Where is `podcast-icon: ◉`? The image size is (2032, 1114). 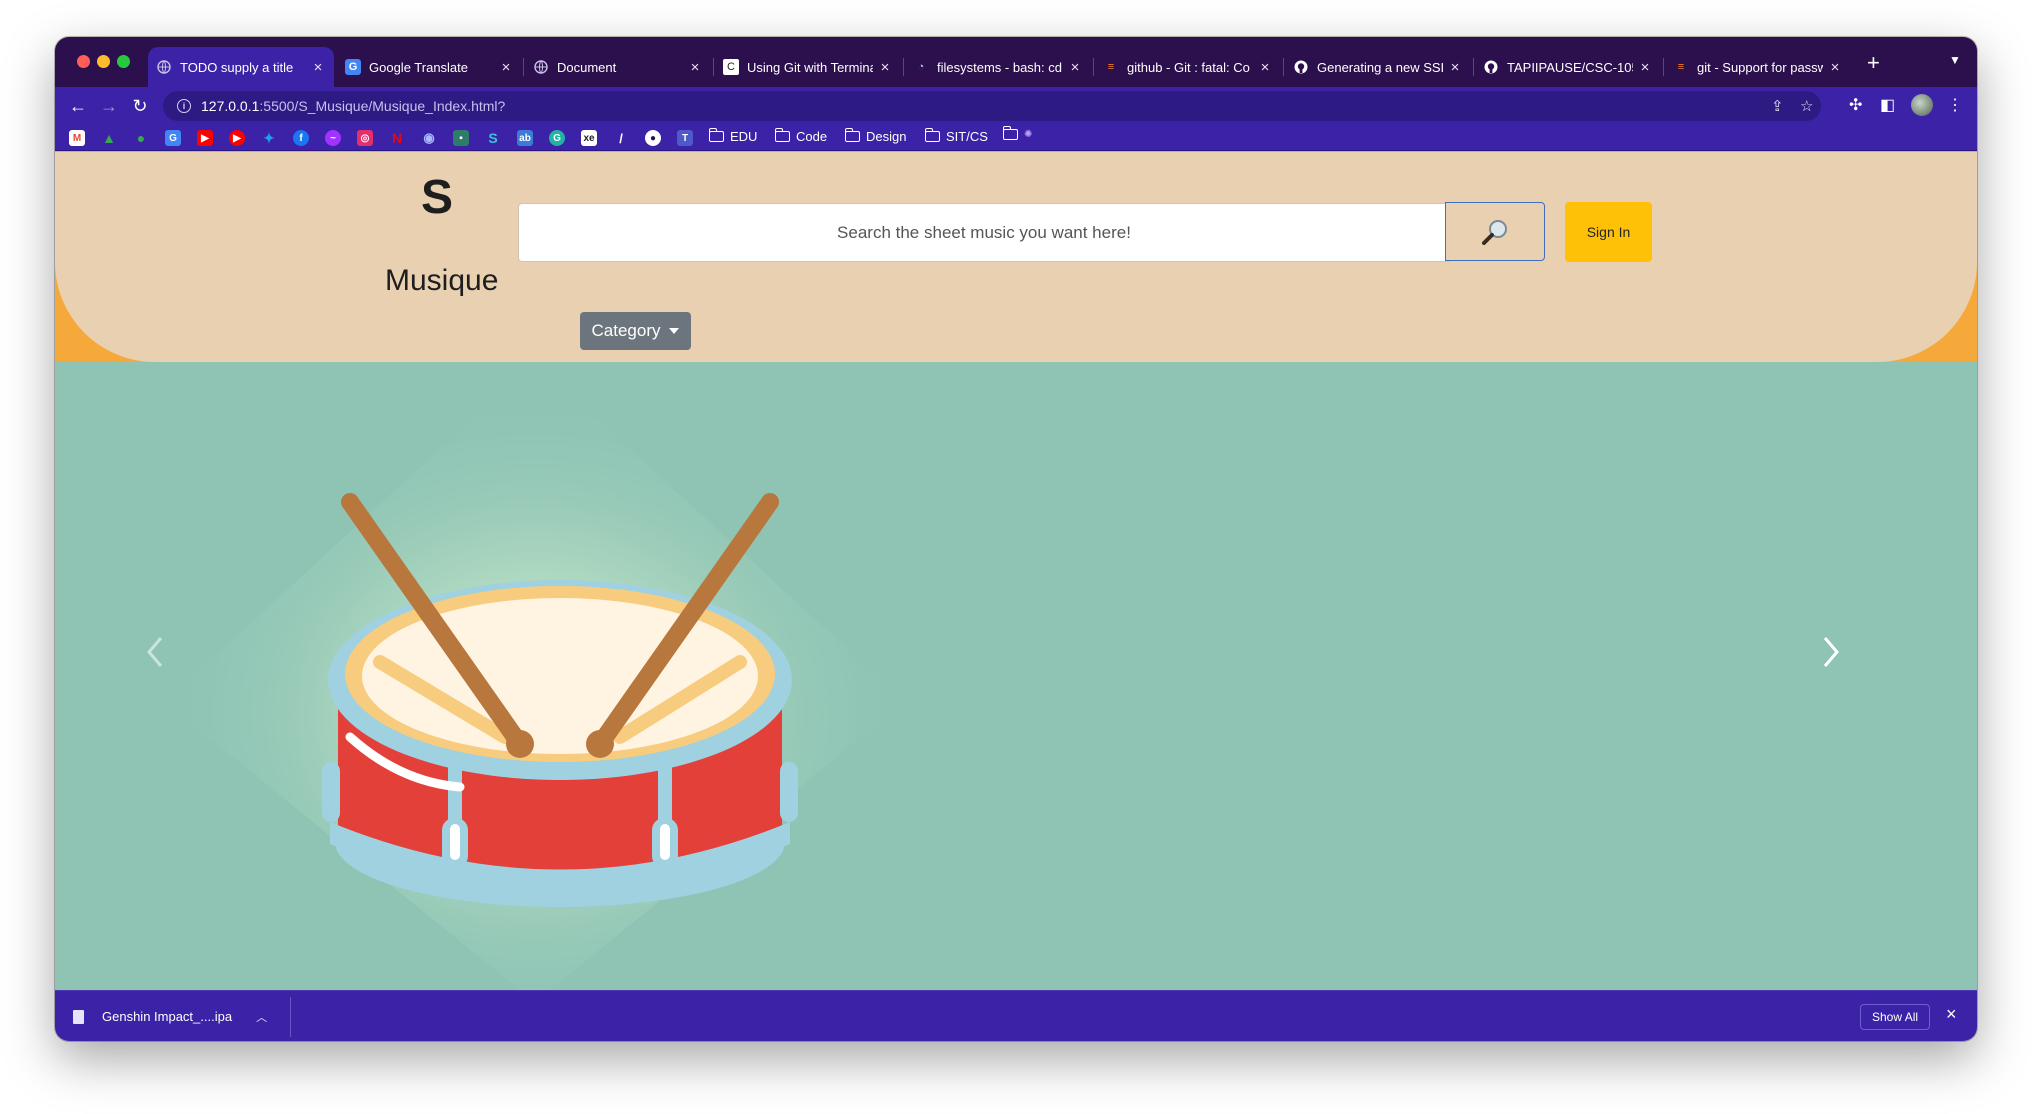
podcast-icon: ◉ is located at coordinates (429, 138).